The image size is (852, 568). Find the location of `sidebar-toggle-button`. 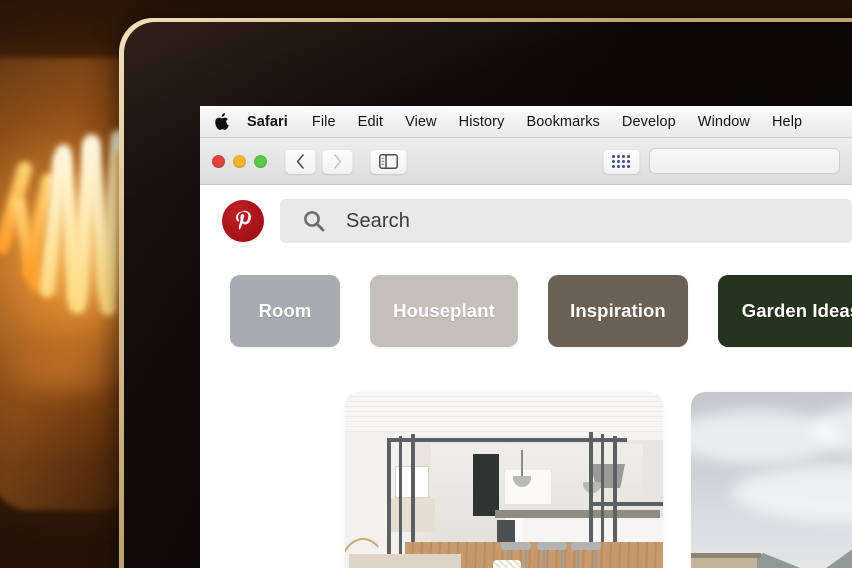

sidebar-toggle-button is located at coordinates (388, 161).